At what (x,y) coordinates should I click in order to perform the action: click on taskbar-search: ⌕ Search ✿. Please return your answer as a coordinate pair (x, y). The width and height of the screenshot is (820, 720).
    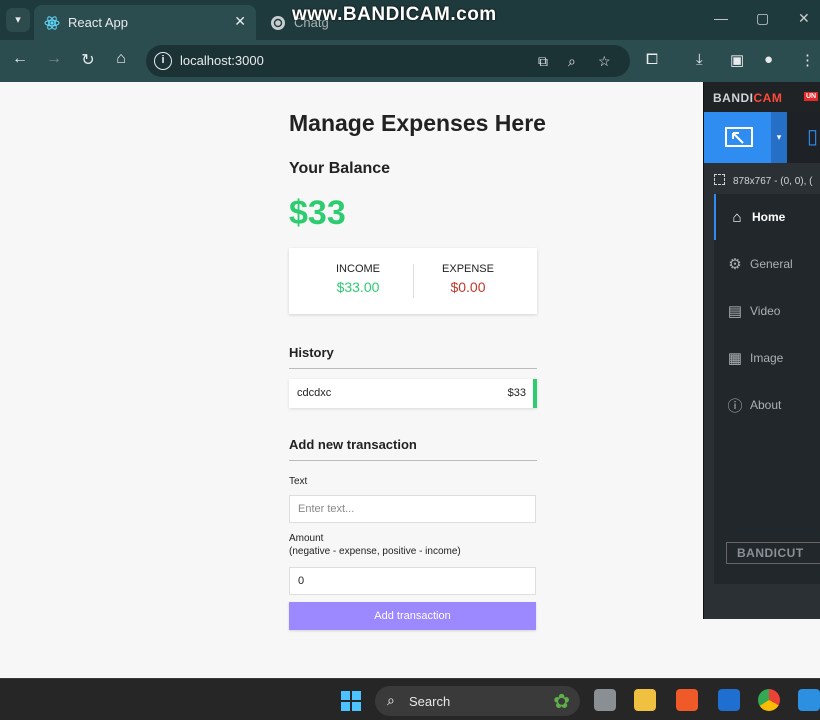
    Looking at the image, I should click on (477, 701).